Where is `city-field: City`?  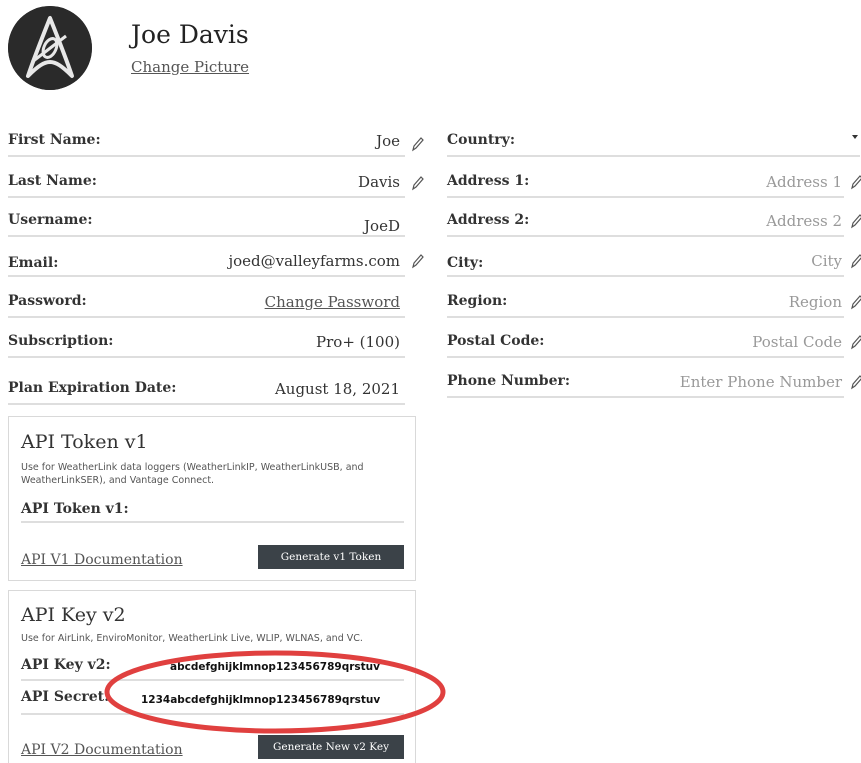 city-field: City is located at coordinates (645, 263).